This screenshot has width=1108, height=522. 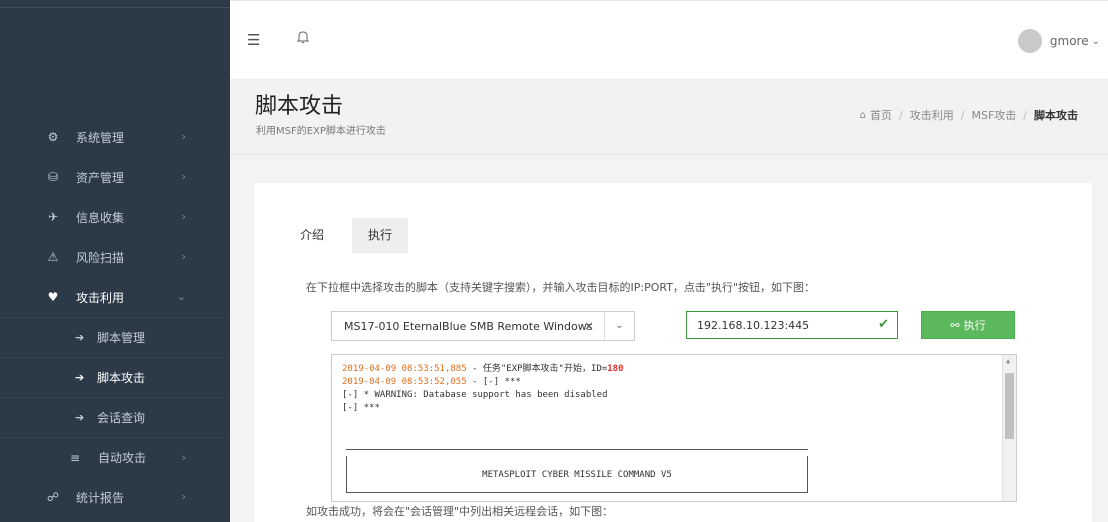 I want to click on chart-icon: ☍, so click(x=53, y=497).